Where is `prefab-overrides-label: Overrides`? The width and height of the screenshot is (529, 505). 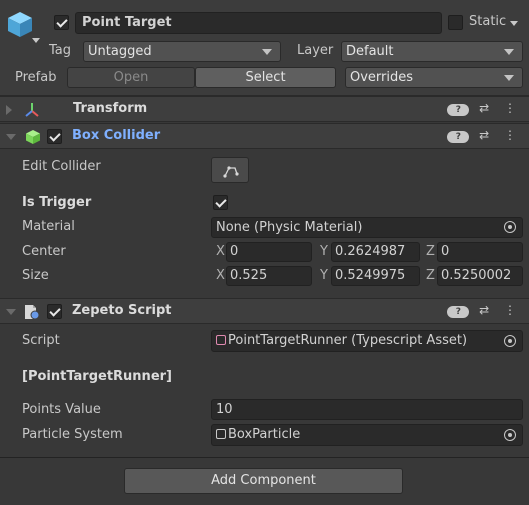
prefab-overrides-label: Overrides is located at coordinates (382, 77).